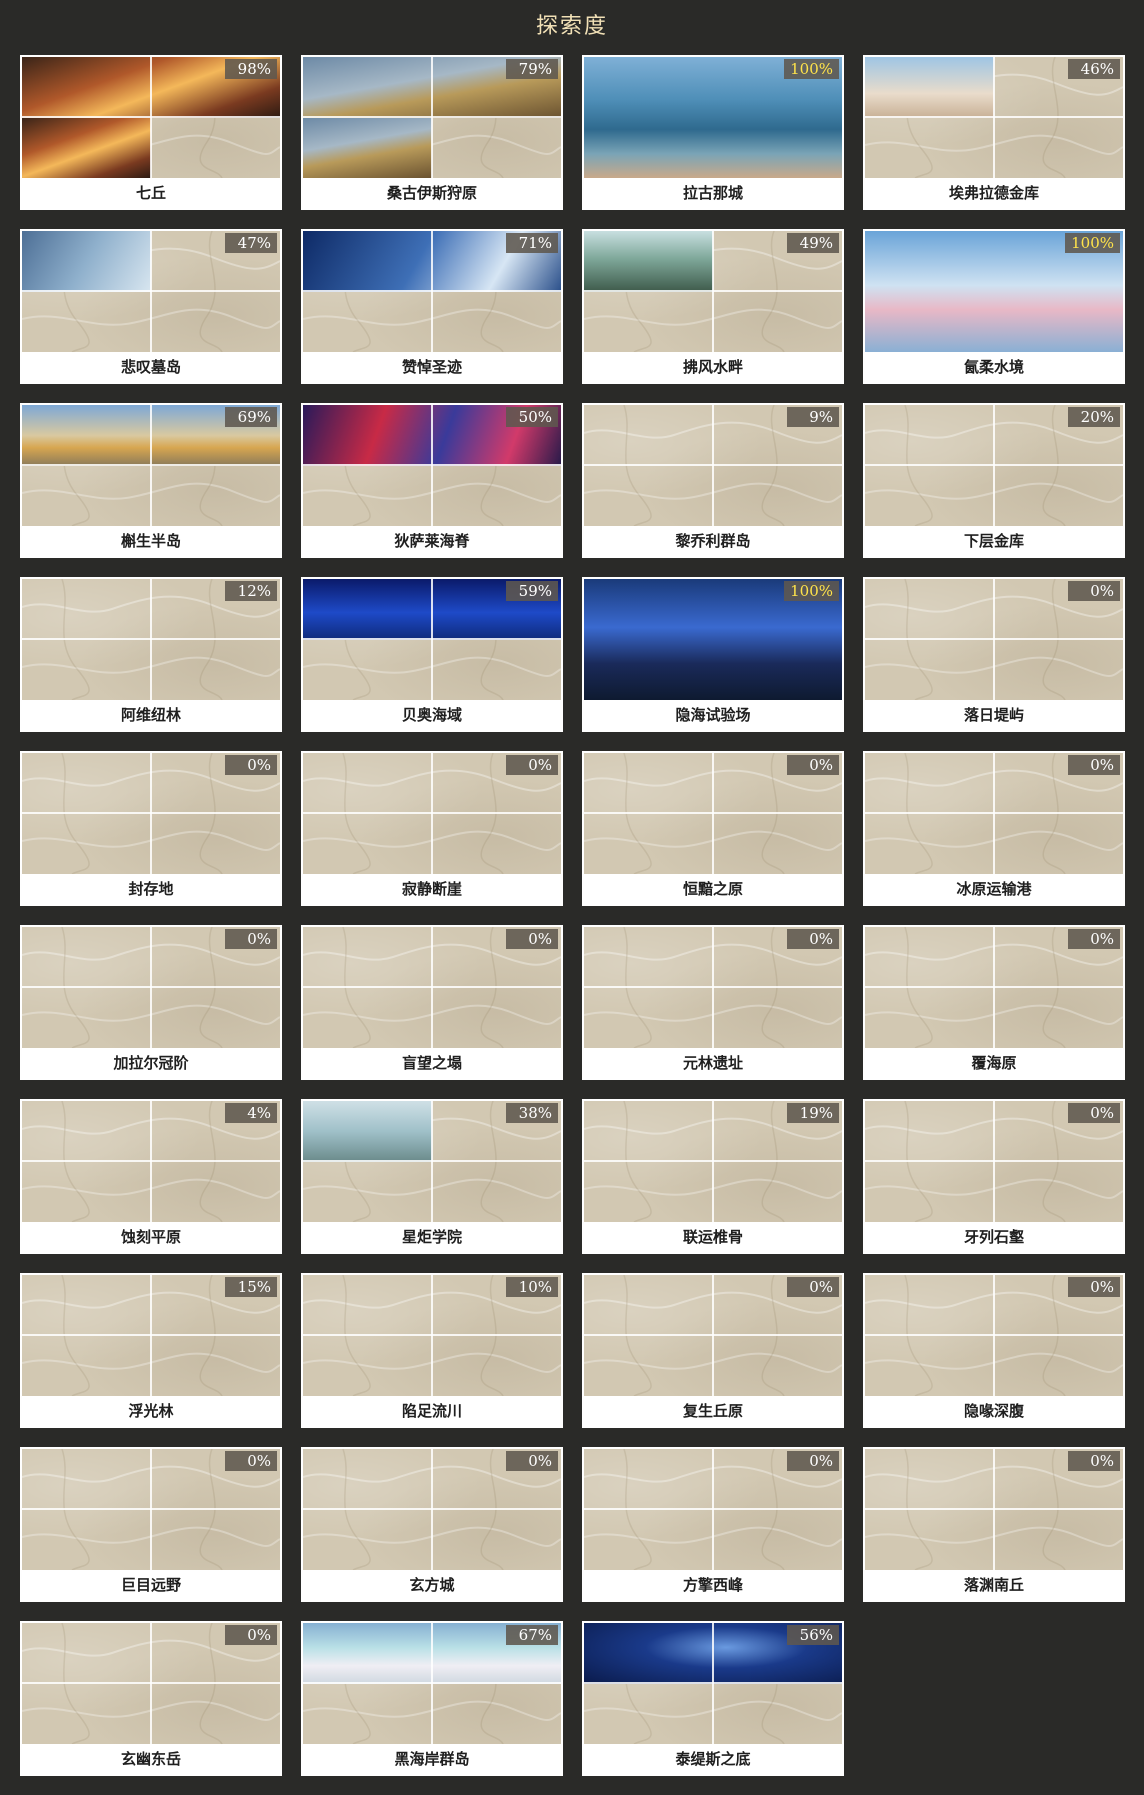  What do you see at coordinates (151, 639) in the screenshot?
I see `region-map: 12%` at bounding box center [151, 639].